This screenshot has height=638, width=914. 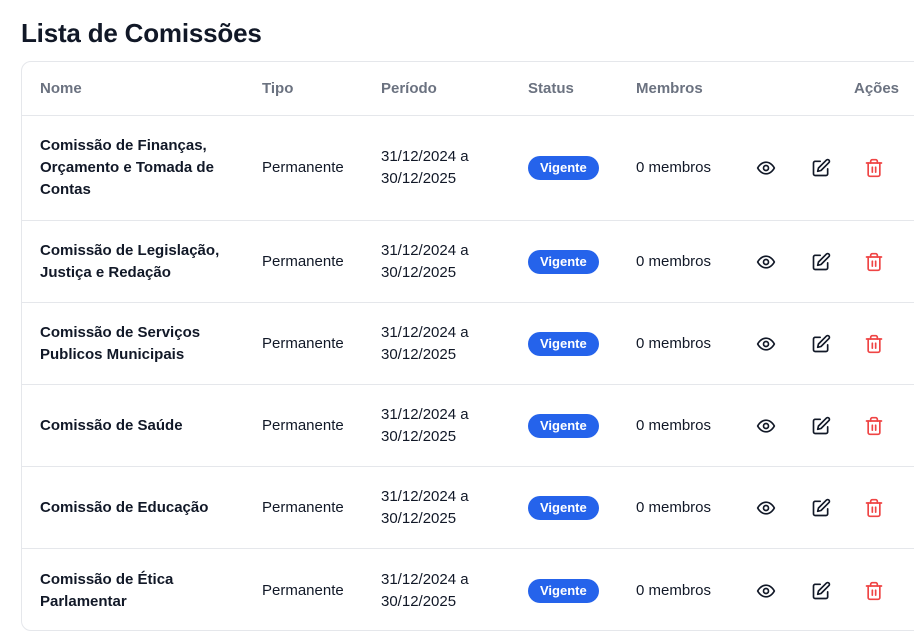 I want to click on commission-name: Comissão de Ética Parlamentar, so click(x=107, y=590).